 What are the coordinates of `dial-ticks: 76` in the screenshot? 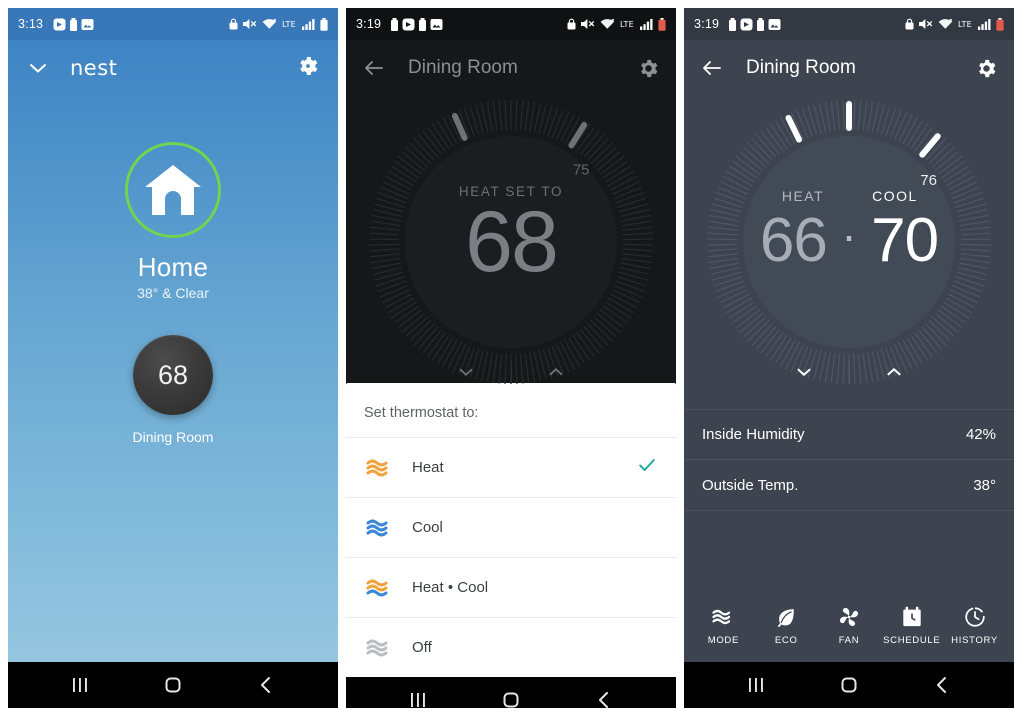 It's located at (849, 242).